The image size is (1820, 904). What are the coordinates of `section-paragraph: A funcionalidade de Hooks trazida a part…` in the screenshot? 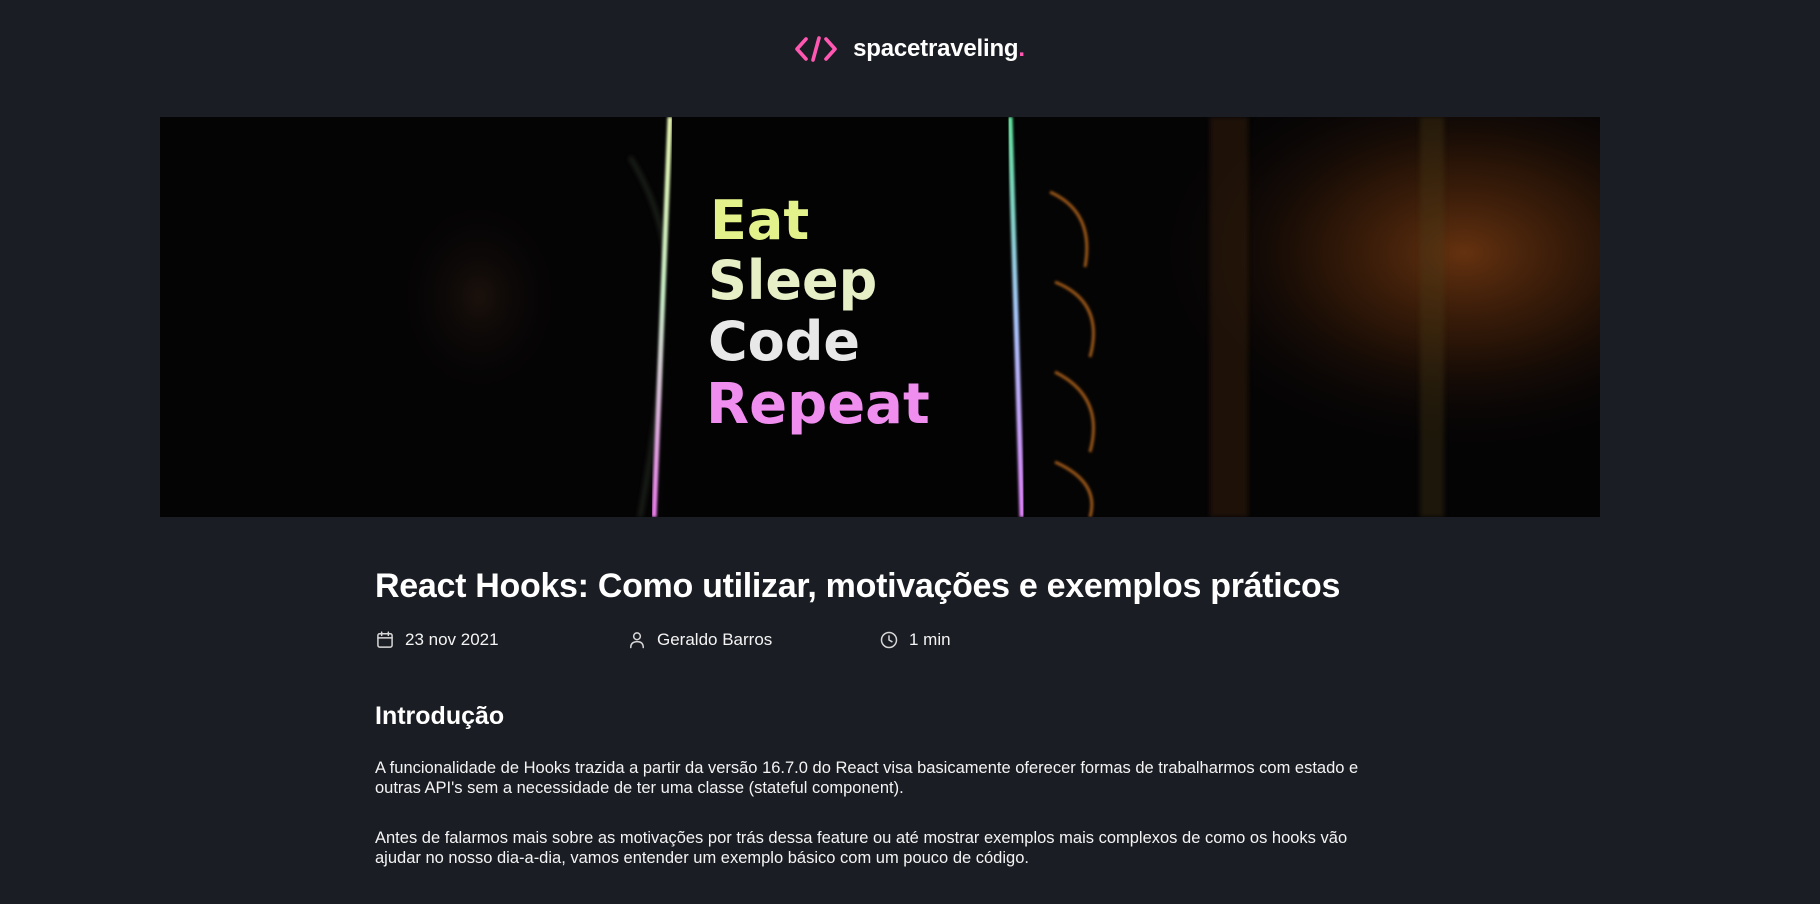 It's located at (867, 778).